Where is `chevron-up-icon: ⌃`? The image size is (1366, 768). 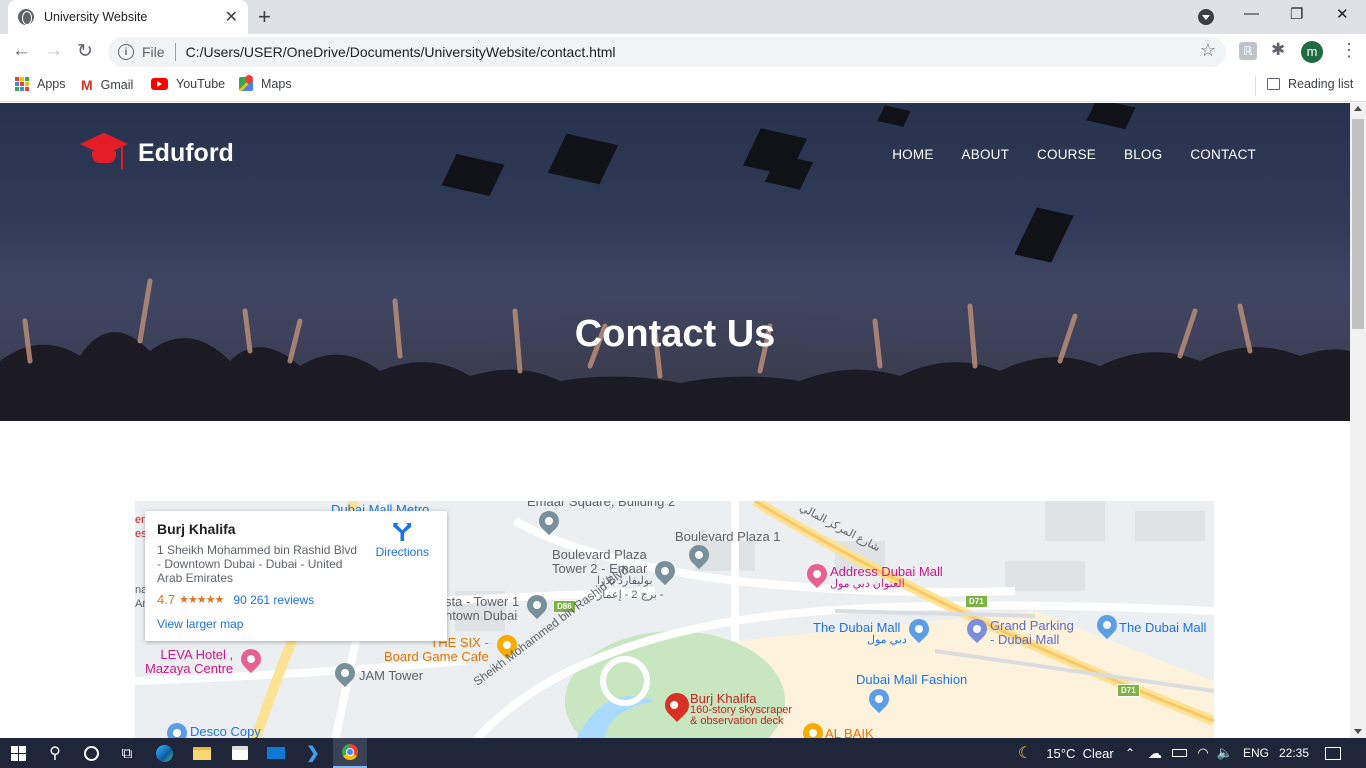
chevron-up-icon: ⌃ is located at coordinates (1130, 753).